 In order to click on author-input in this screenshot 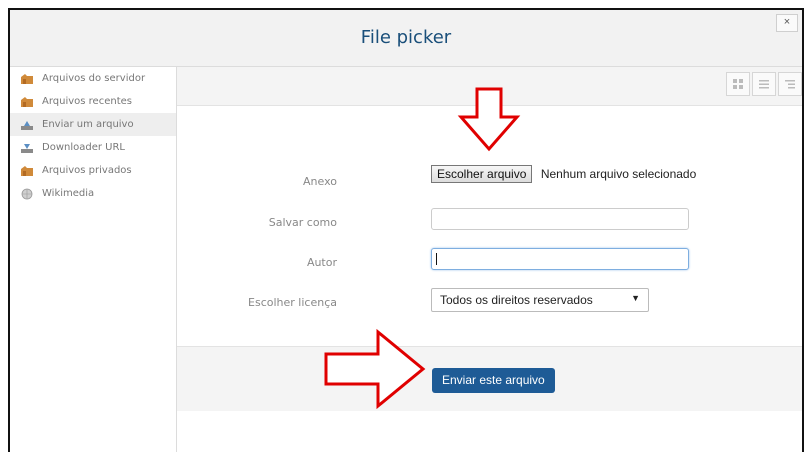, I will do `click(560, 259)`.